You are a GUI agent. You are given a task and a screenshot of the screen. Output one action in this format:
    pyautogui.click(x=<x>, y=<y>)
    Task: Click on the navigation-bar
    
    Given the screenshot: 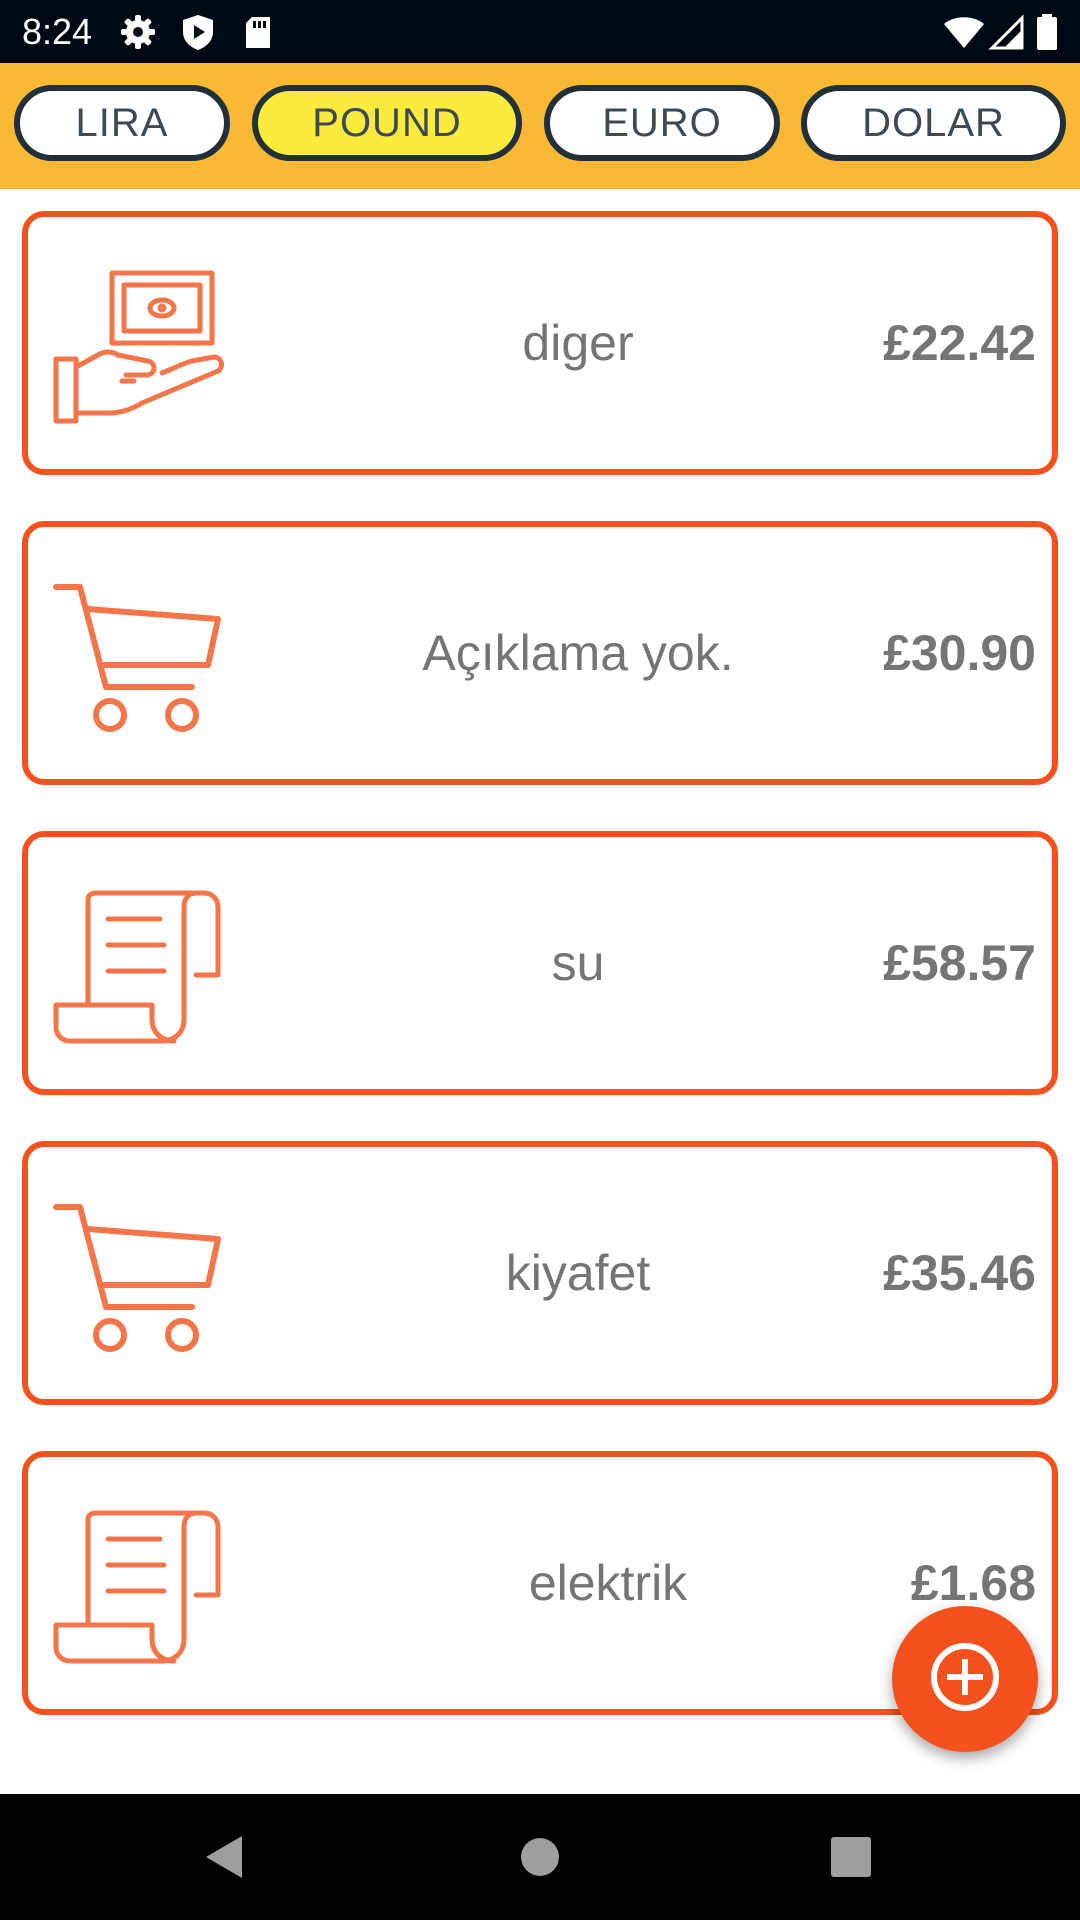 What is the action you would take?
    pyautogui.click(x=540, y=1857)
    